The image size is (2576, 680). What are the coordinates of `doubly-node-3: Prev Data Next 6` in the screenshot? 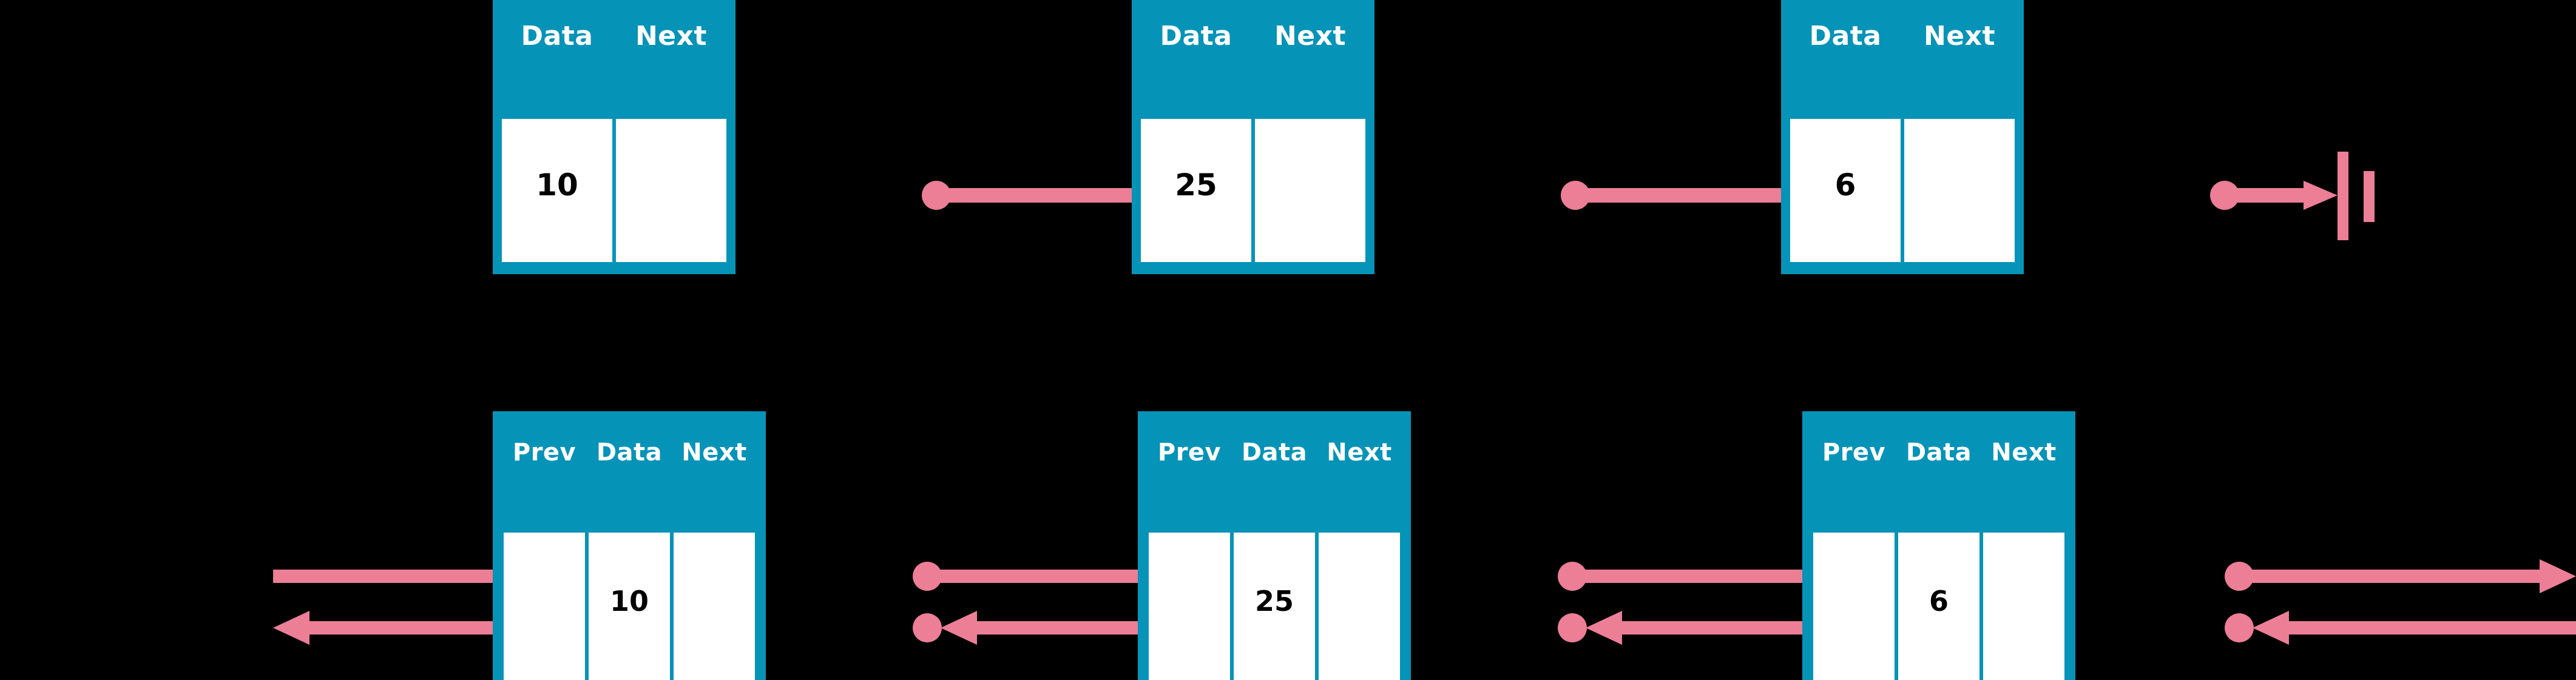 It's located at (1938, 545).